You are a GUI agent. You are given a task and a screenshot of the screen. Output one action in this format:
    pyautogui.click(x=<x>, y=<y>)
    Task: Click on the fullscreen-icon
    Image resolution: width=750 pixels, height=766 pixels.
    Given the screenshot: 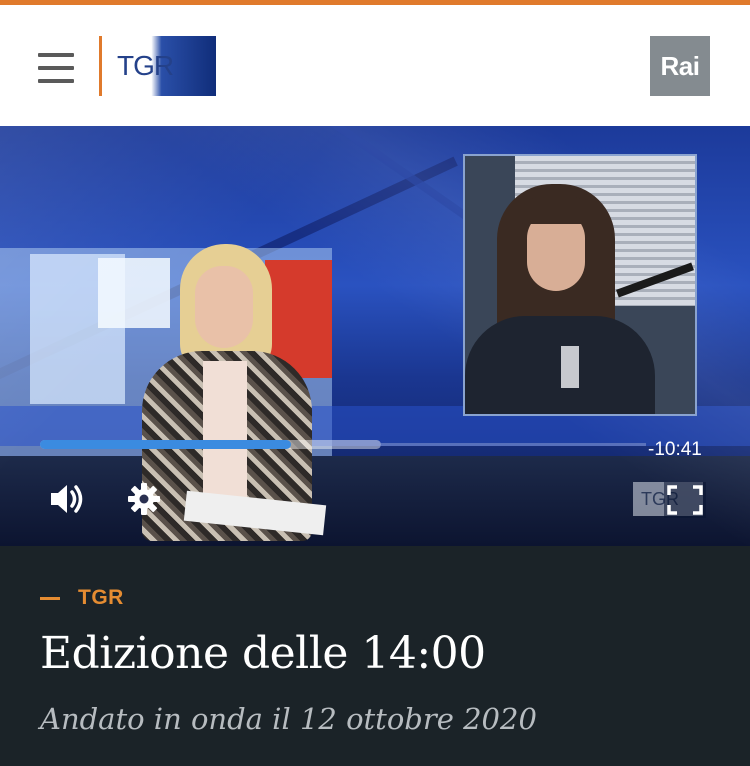 What is the action you would take?
    pyautogui.click(x=685, y=500)
    